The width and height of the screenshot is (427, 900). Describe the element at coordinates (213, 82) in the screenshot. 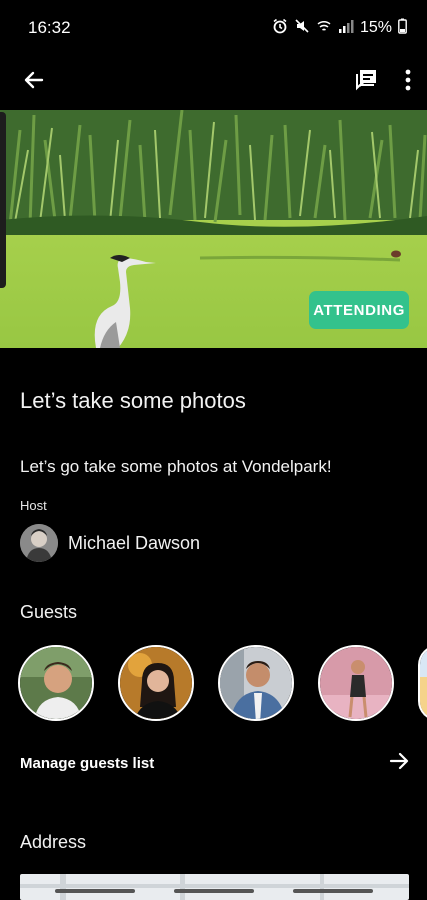

I see `app-bar` at that location.